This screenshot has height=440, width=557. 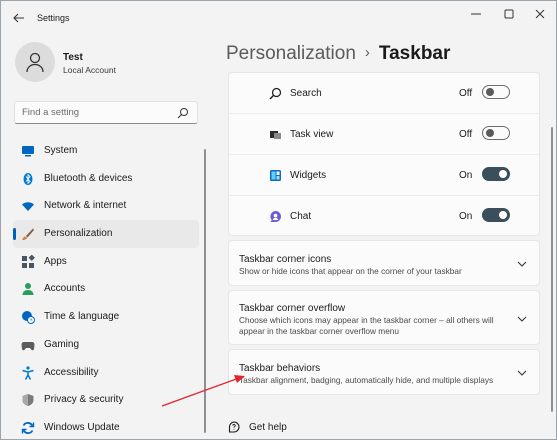 I want to click on sidebar-item-label: System, so click(x=61, y=150).